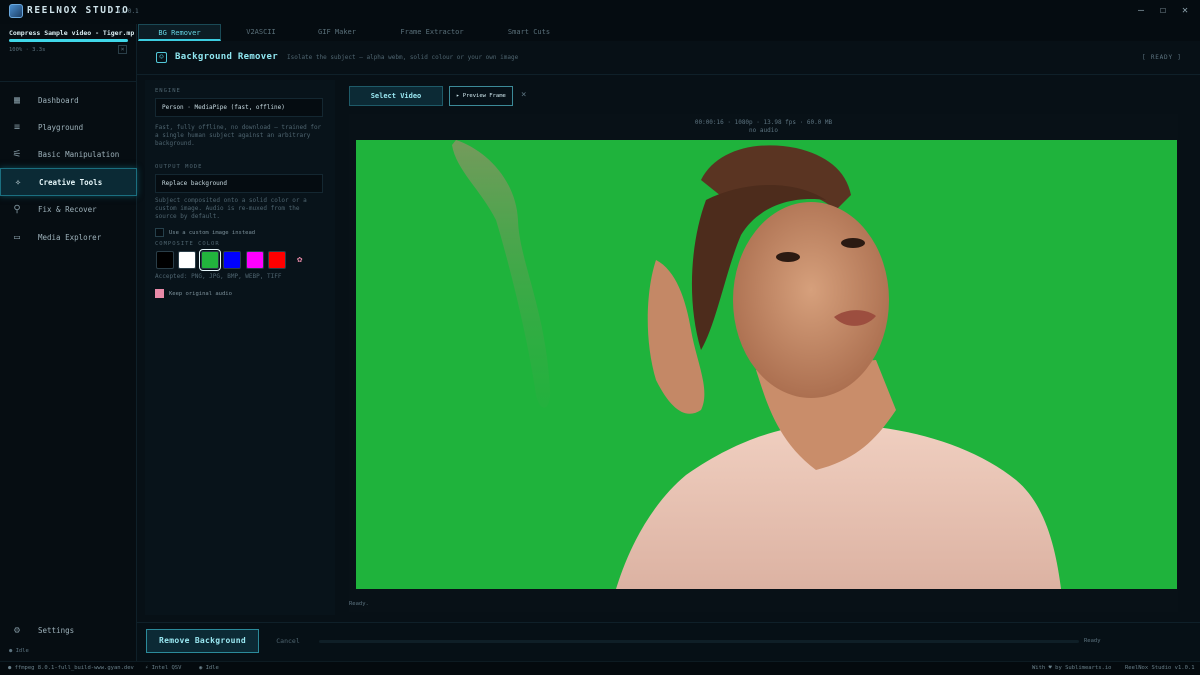 This screenshot has width=1200, height=675. What do you see at coordinates (239, 183) in the screenshot?
I see `output-mode-select: Replace background` at bounding box center [239, 183].